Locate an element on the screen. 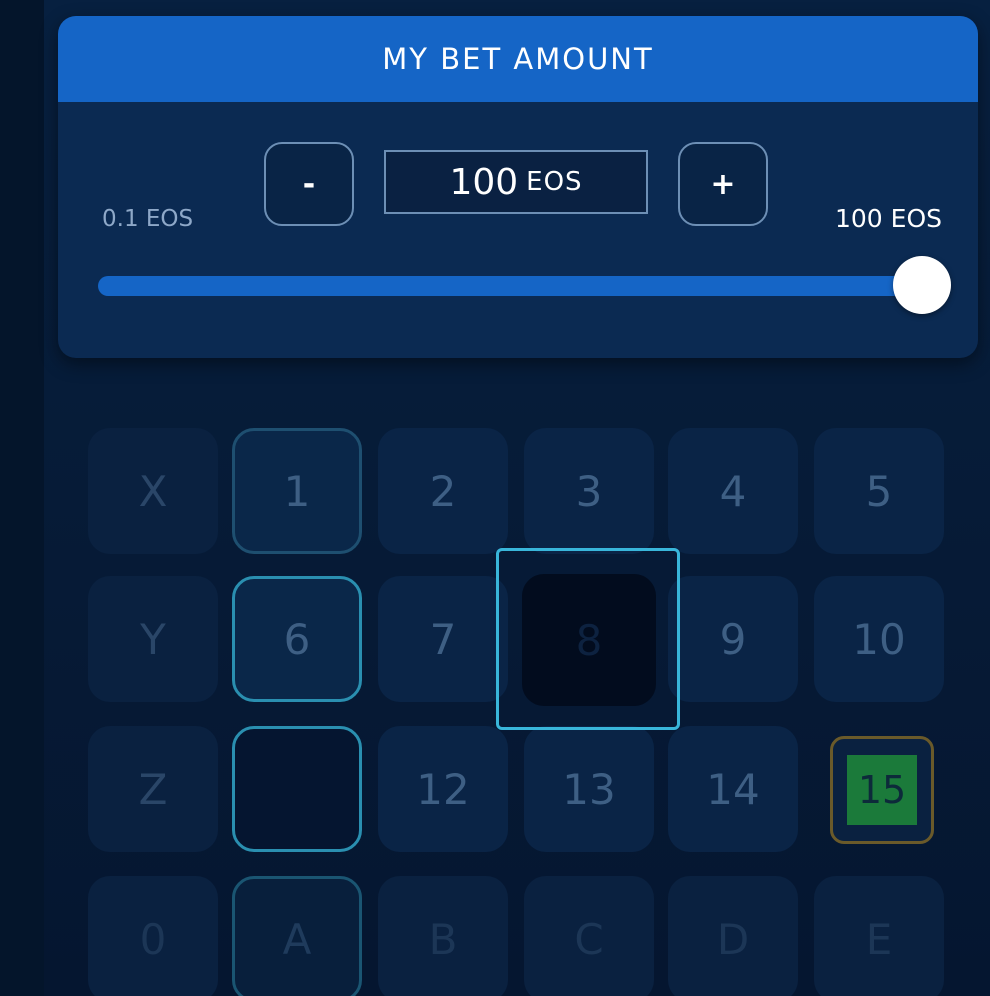  winning-number: 15 is located at coordinates (882, 790).